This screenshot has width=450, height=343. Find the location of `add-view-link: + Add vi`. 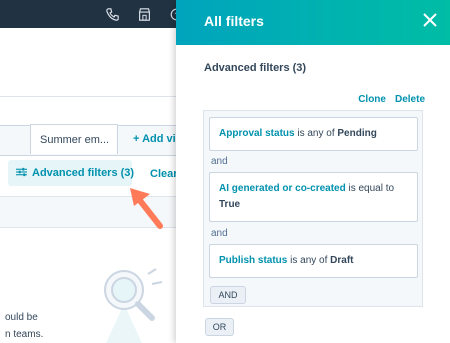

add-view-link: + Add vi is located at coordinates (154, 139).